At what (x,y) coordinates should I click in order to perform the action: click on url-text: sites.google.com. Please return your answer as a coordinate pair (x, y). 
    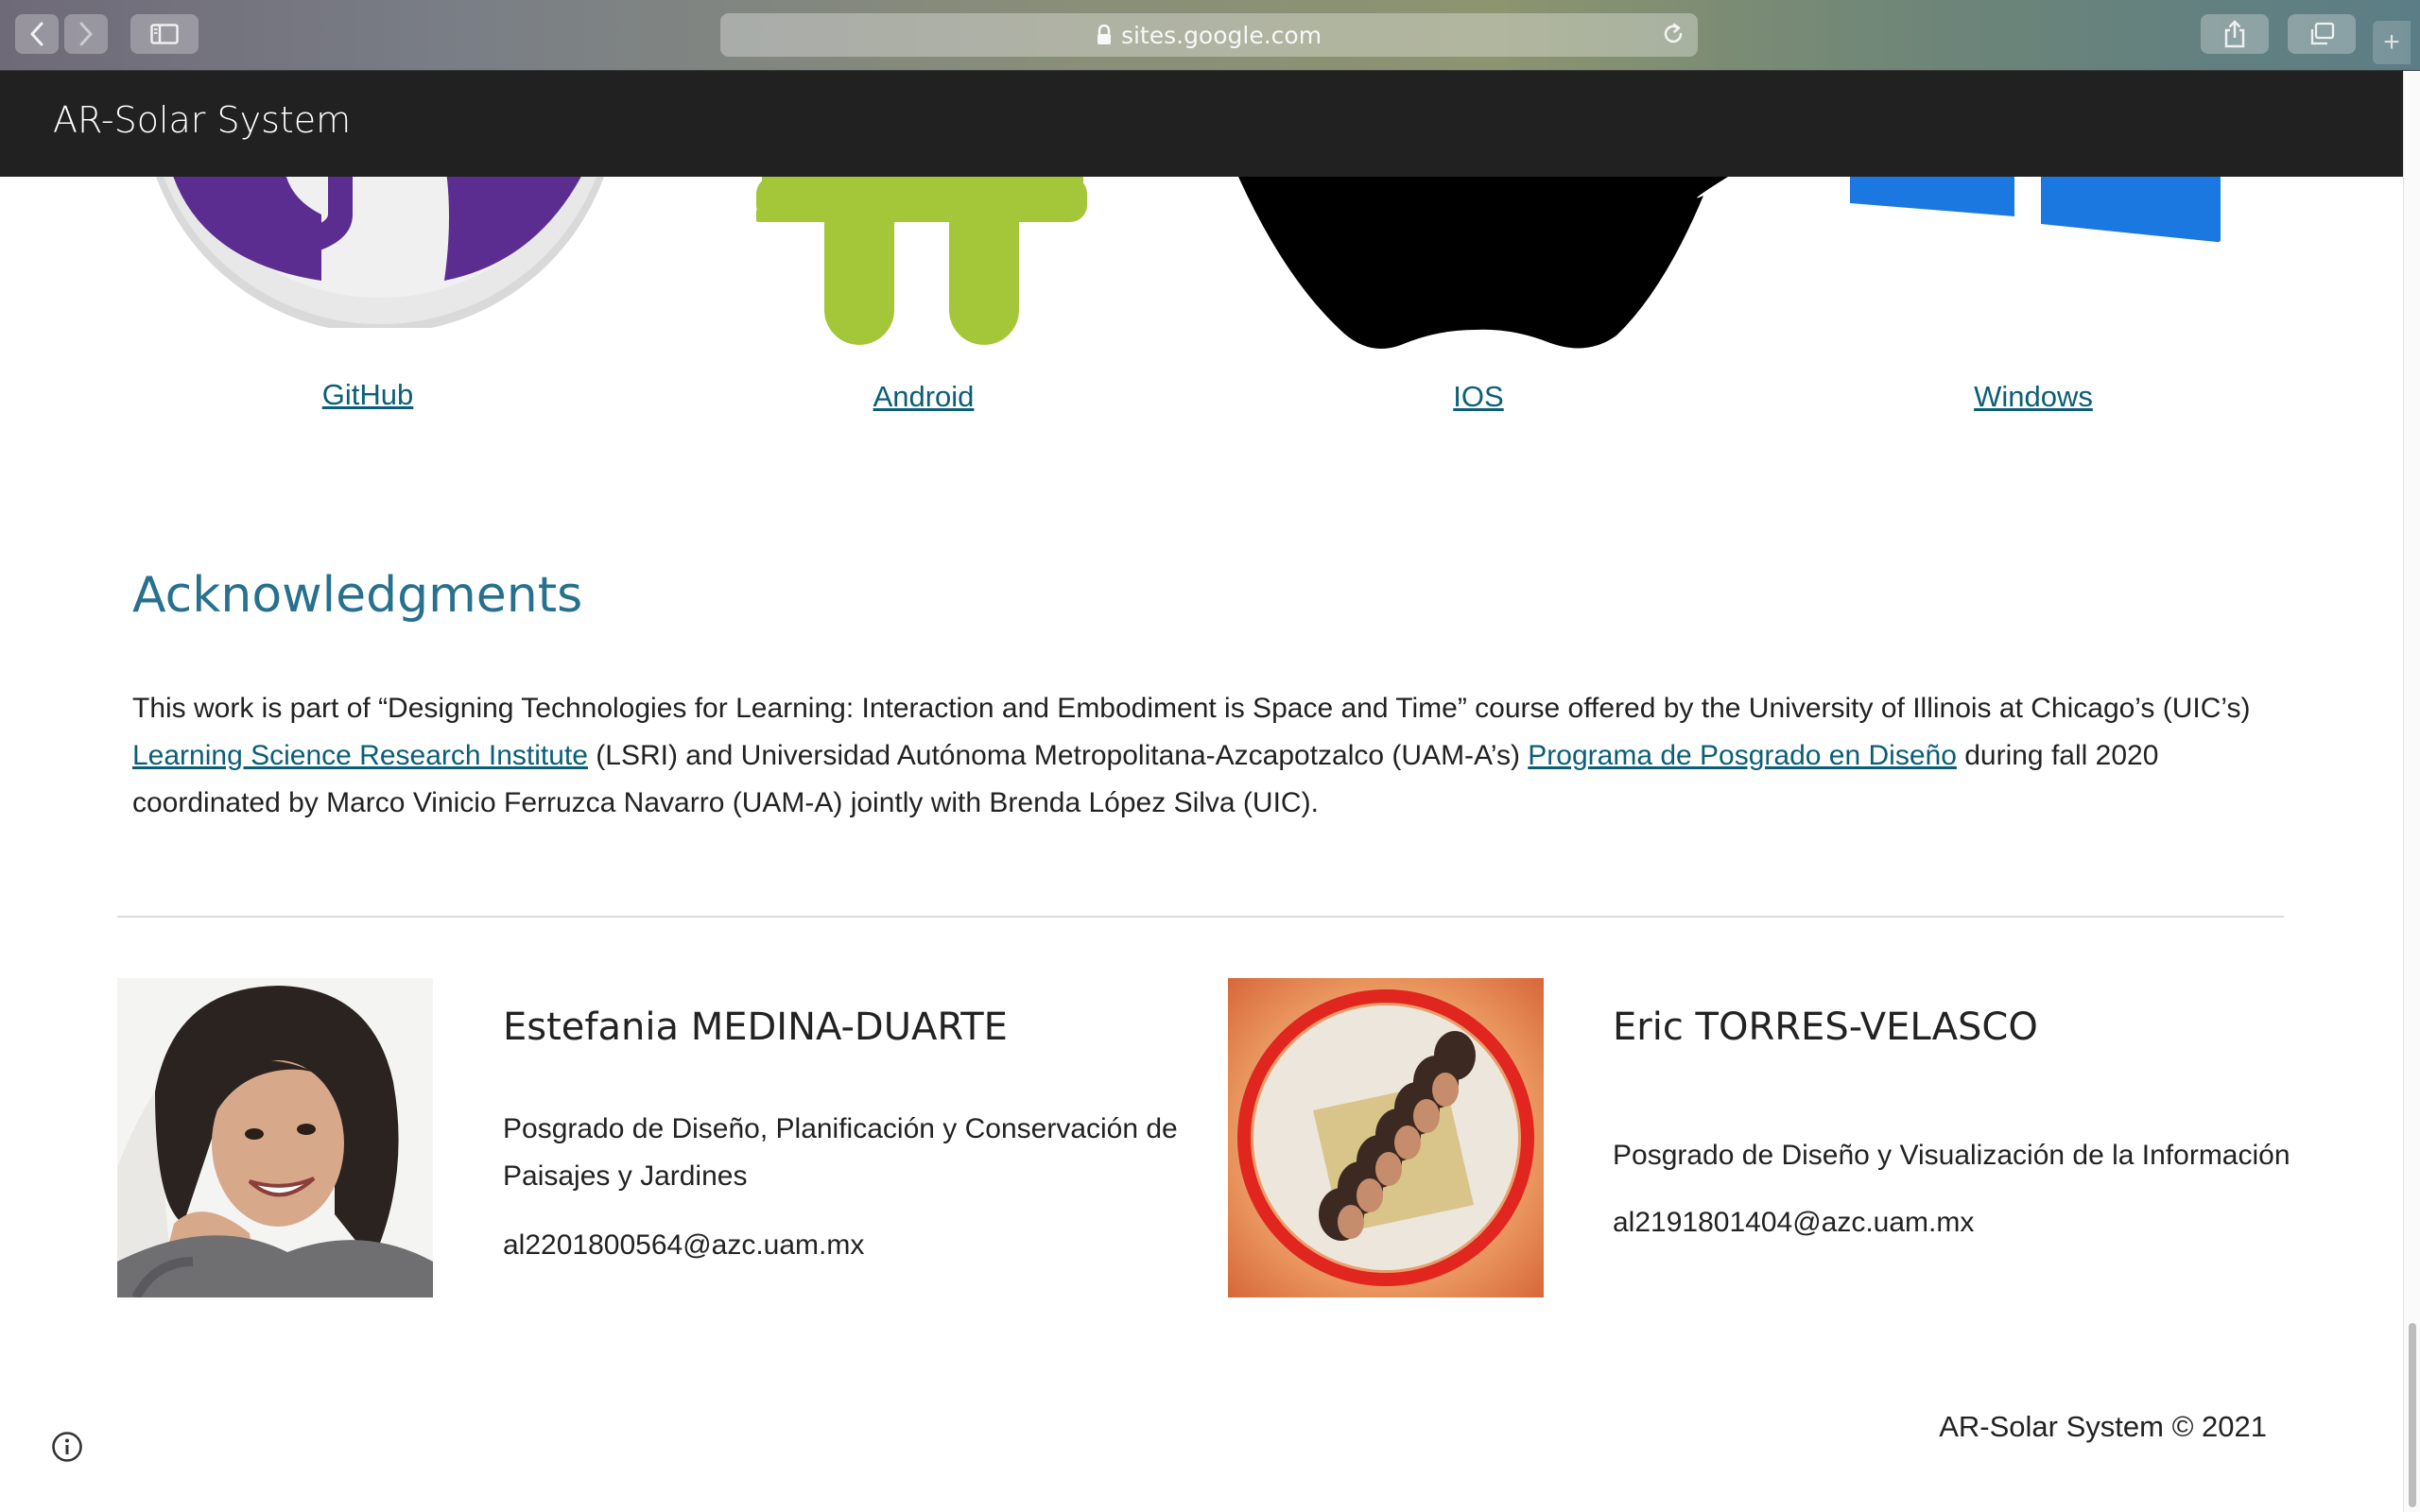
    Looking at the image, I should click on (1221, 35).